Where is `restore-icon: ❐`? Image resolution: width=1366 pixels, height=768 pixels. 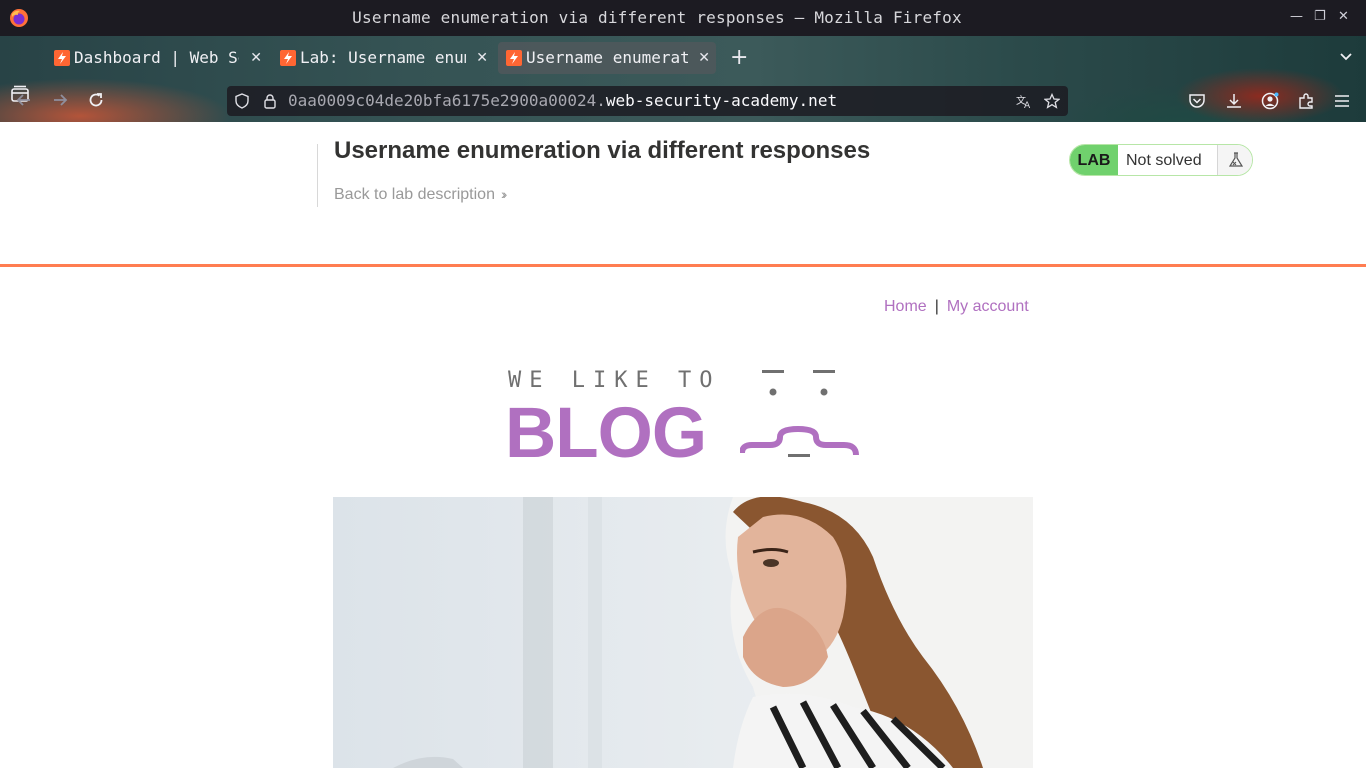 restore-icon: ❐ is located at coordinates (1320, 16).